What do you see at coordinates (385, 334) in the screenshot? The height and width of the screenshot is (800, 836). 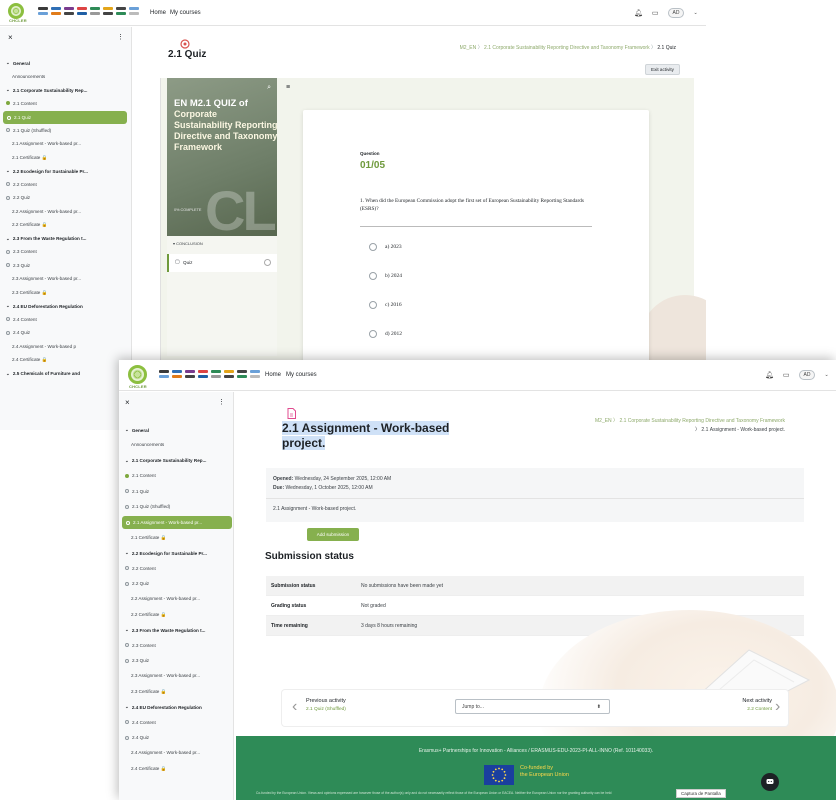 I see `answer-option: d) 2012` at bounding box center [385, 334].